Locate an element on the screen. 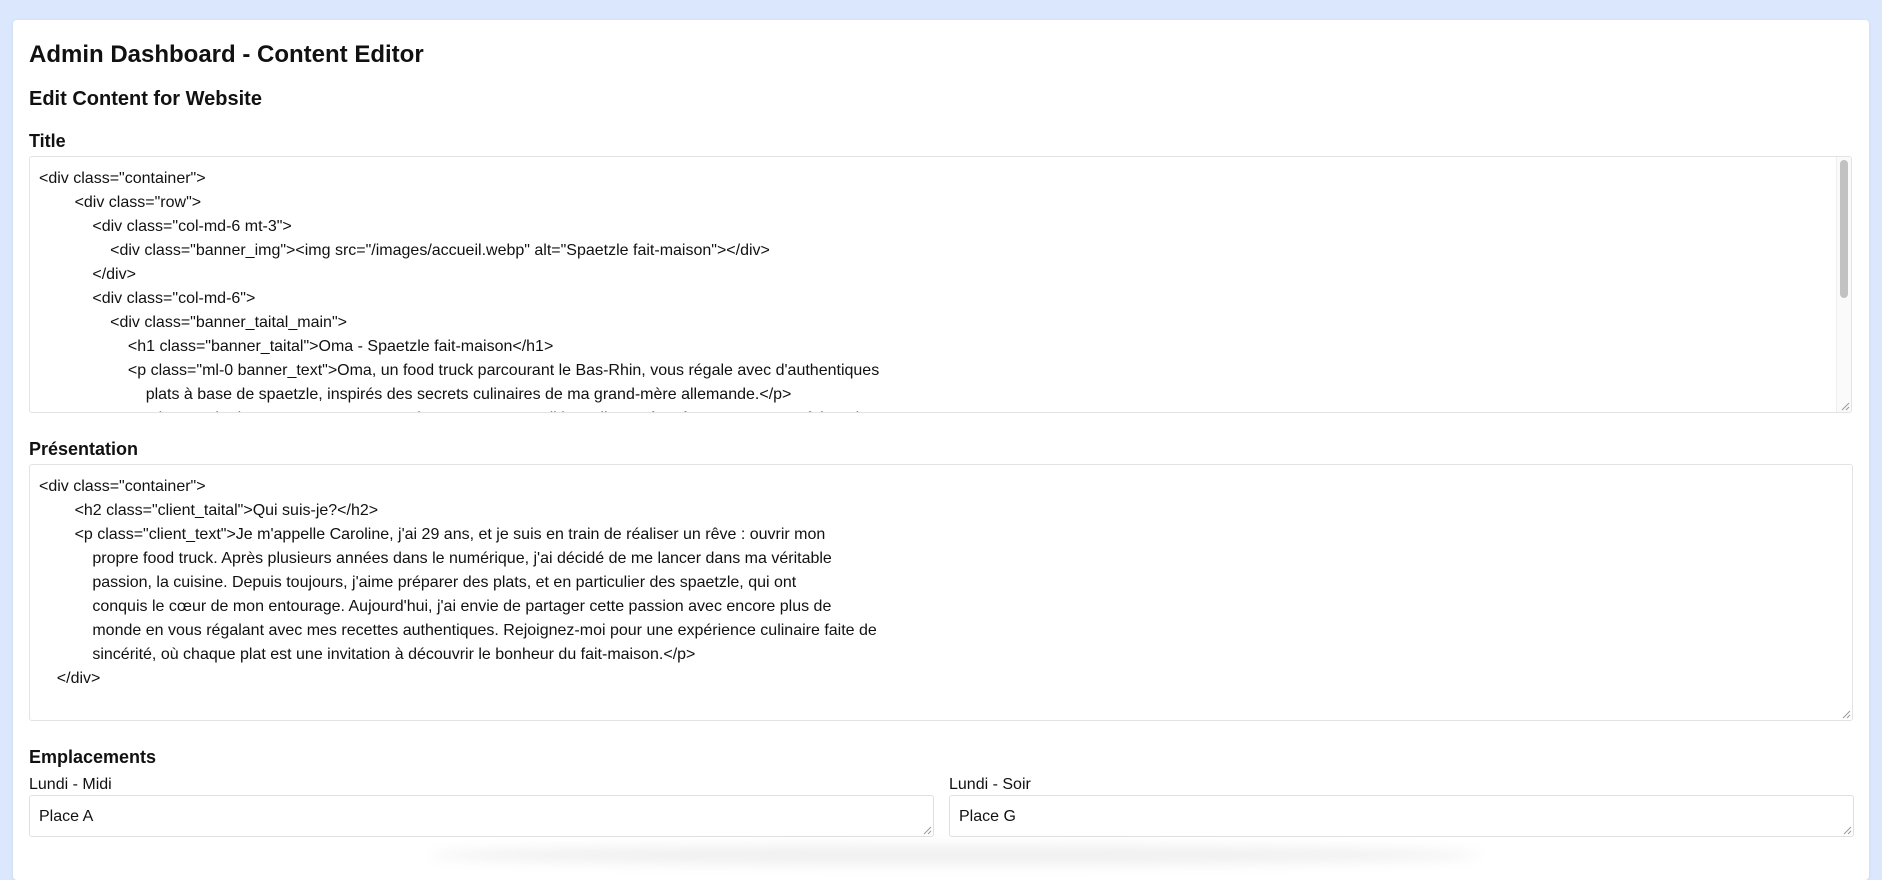 This screenshot has width=1882, height=880. title-textarea-scrollbar is located at coordinates (1843, 284).